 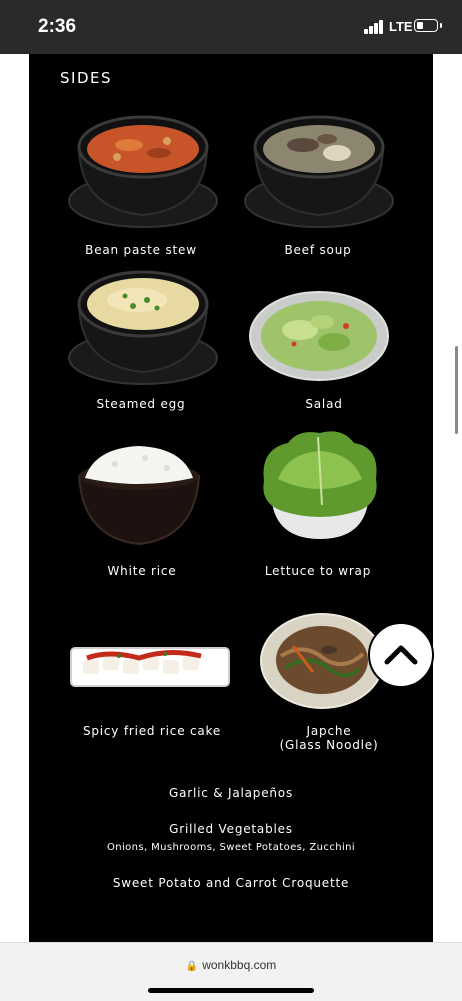 I want to click on address-bar: 🔒 wonkbbq.com, so click(x=231, y=965).